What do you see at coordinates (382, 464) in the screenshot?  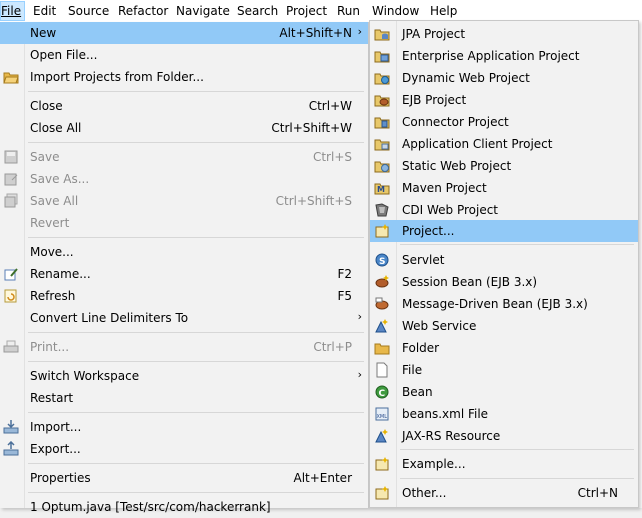 I see `example-icon` at bounding box center [382, 464].